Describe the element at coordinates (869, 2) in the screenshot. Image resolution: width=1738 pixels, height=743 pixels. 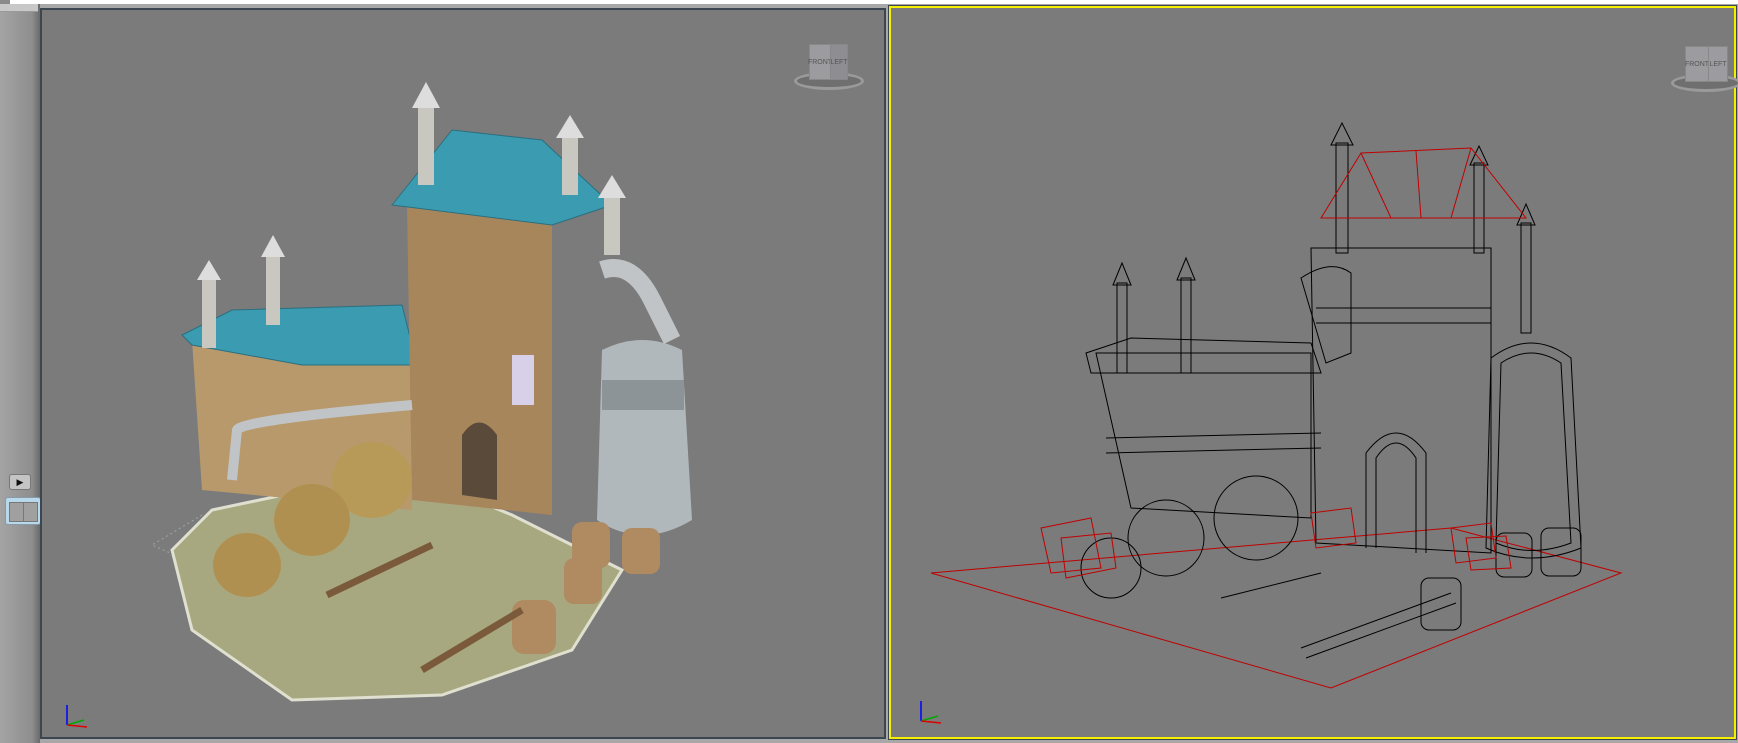
I see `top-toolbar-strip` at that location.